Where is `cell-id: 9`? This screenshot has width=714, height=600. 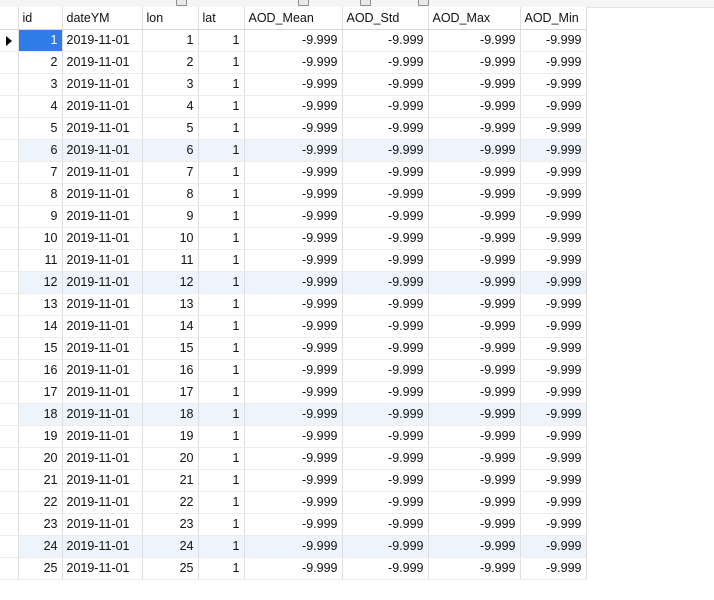 cell-id: 9 is located at coordinates (40, 216).